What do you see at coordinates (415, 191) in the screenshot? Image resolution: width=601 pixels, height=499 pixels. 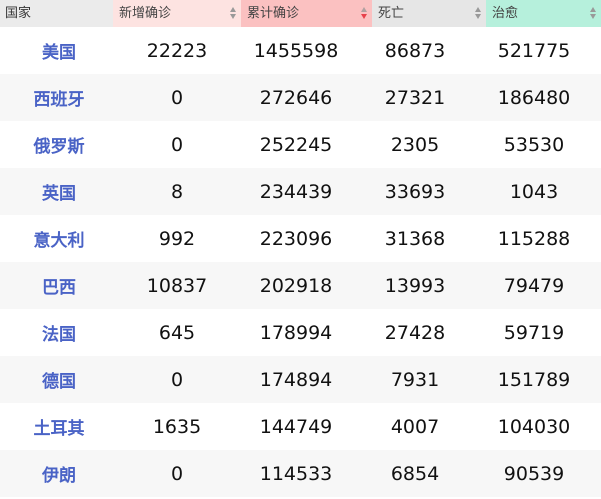 I see `deaths-cell: 33693` at bounding box center [415, 191].